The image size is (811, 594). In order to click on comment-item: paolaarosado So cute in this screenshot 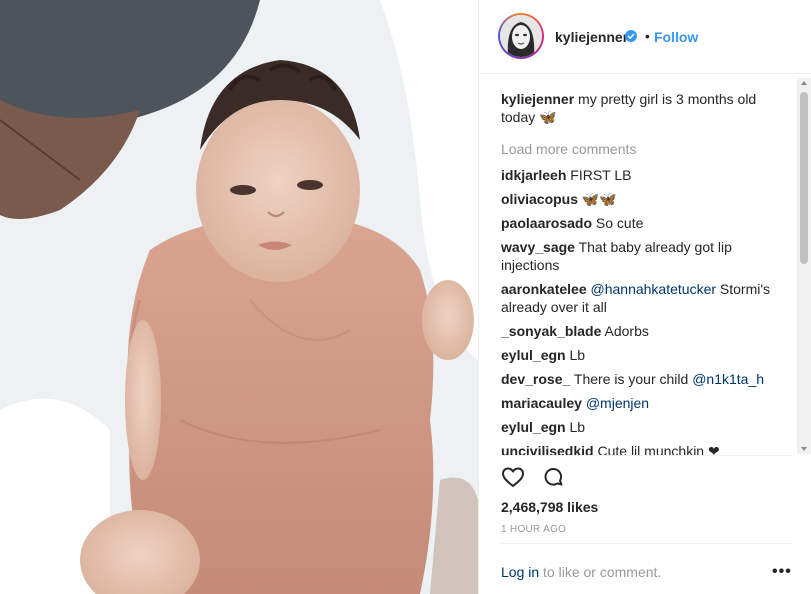, I will do `click(646, 223)`.